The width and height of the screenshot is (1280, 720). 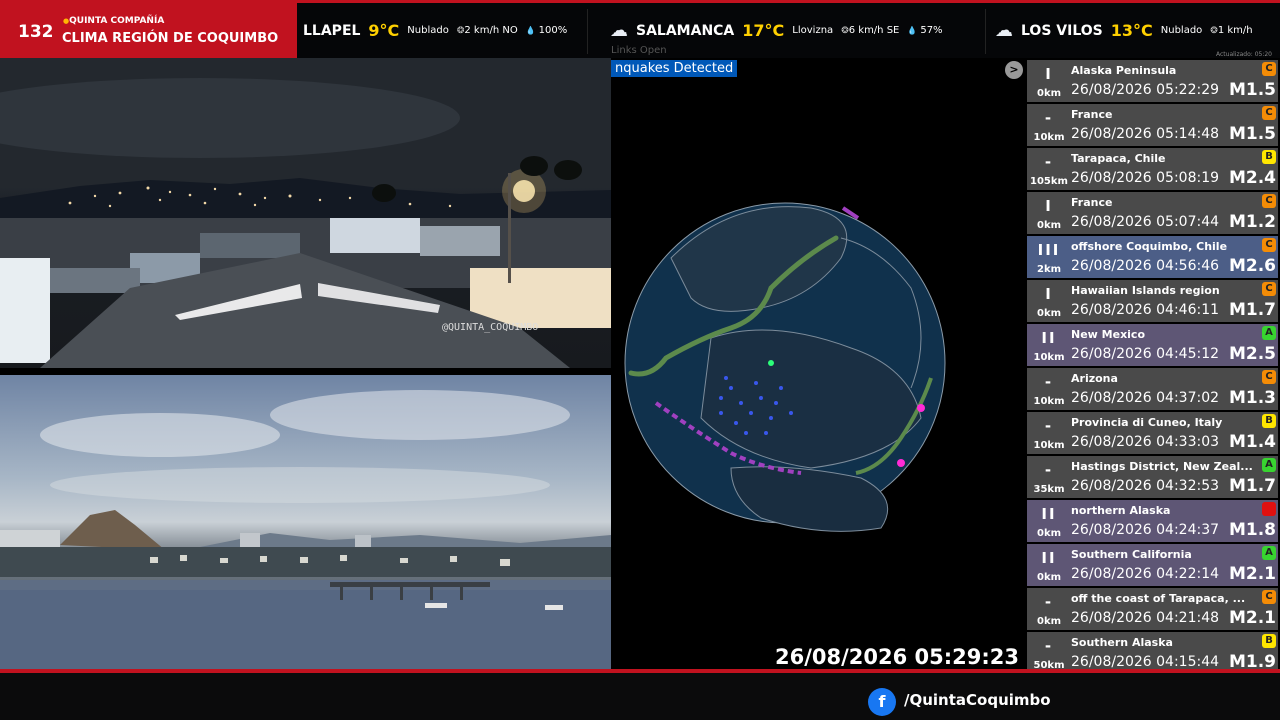 What do you see at coordinates (1145, 574) in the screenshot?
I see `quake-time: 26/08/2026 04:22:14` at bounding box center [1145, 574].